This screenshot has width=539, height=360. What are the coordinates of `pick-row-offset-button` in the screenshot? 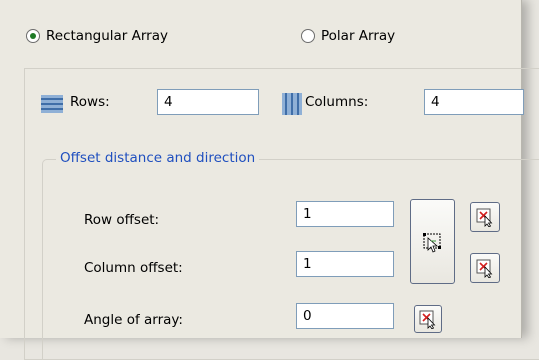 It's located at (485, 217).